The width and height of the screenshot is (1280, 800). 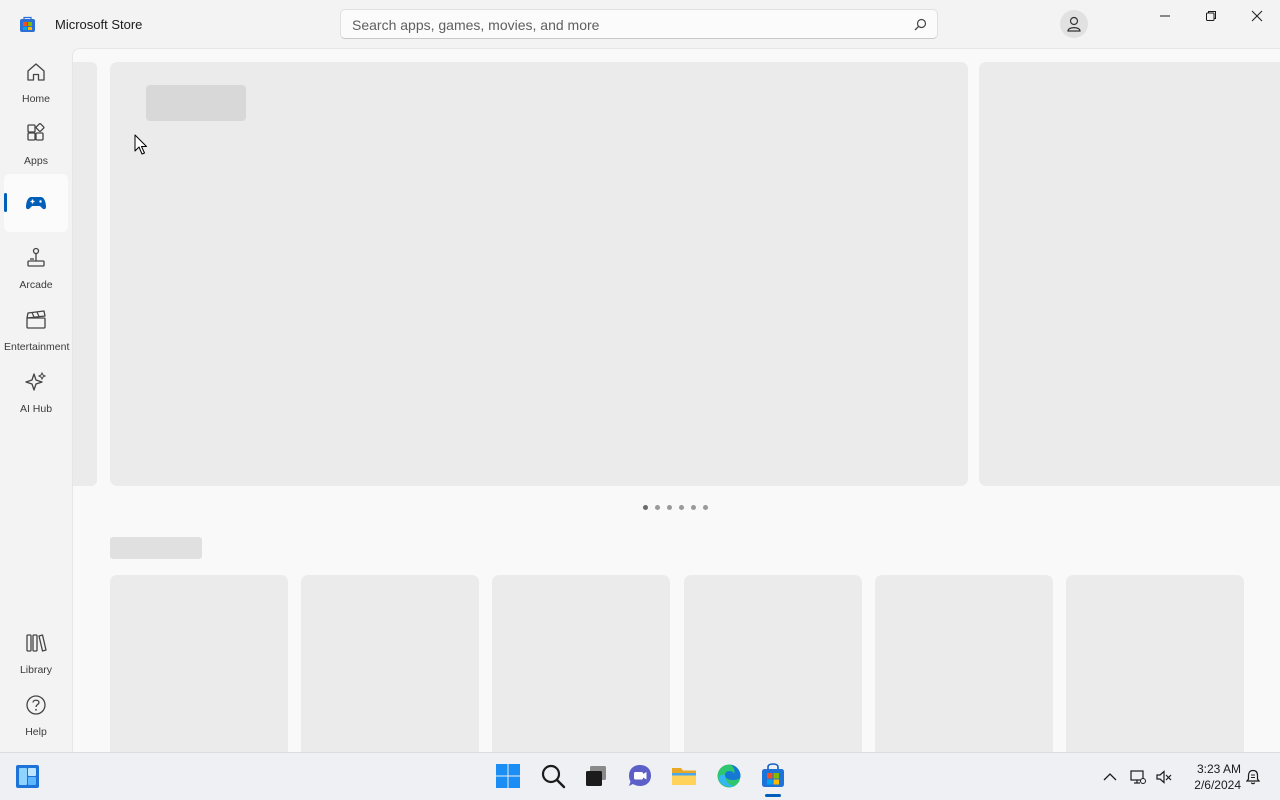 I want to click on microsoft-store-logo-icon, so click(x=27, y=24).